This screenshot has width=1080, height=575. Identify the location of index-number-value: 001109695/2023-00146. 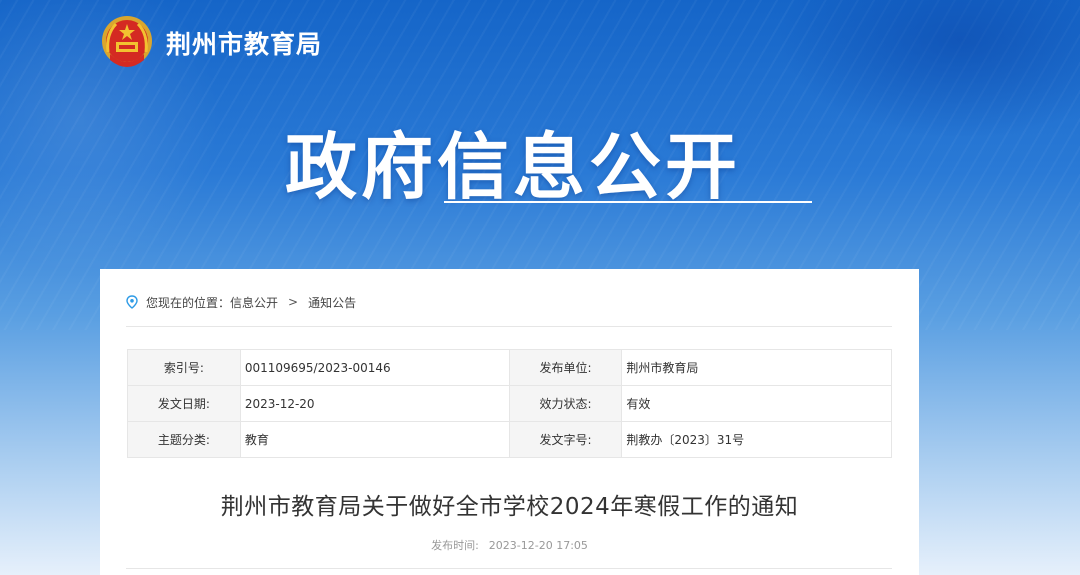
(374, 367).